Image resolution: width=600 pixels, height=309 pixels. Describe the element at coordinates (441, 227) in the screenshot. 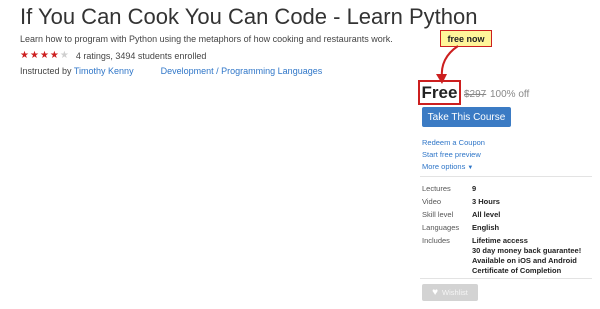

I see `languages-label: Languages` at that location.